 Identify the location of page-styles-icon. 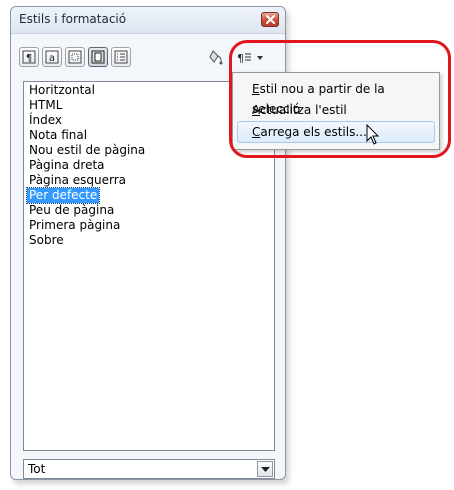
(98, 57).